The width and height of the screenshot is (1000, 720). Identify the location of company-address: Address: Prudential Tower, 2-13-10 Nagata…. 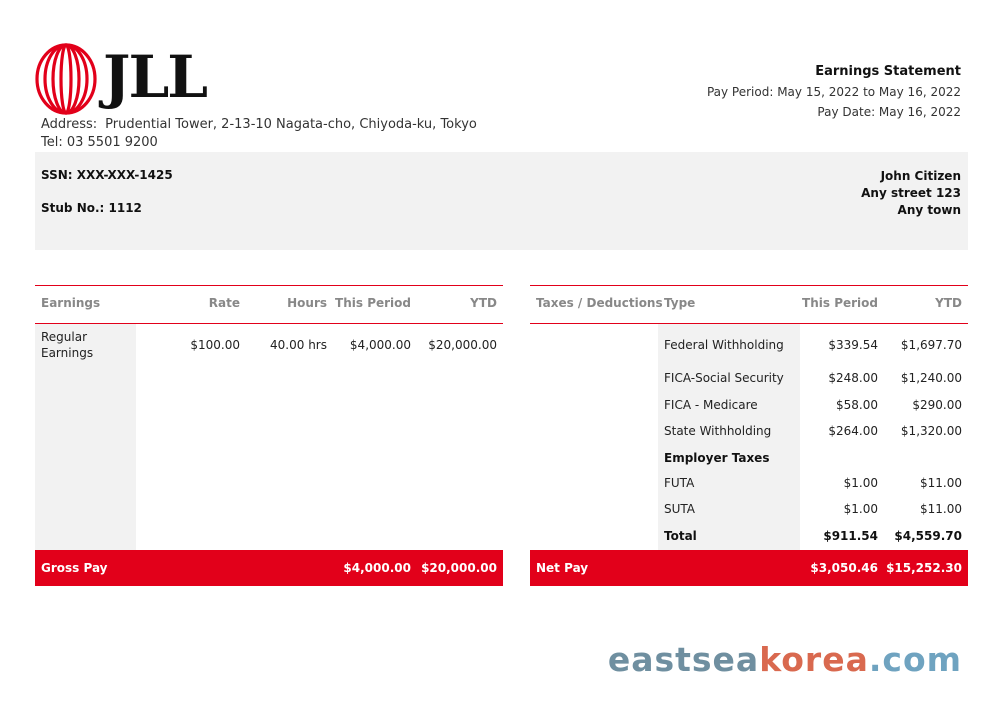
(259, 125).